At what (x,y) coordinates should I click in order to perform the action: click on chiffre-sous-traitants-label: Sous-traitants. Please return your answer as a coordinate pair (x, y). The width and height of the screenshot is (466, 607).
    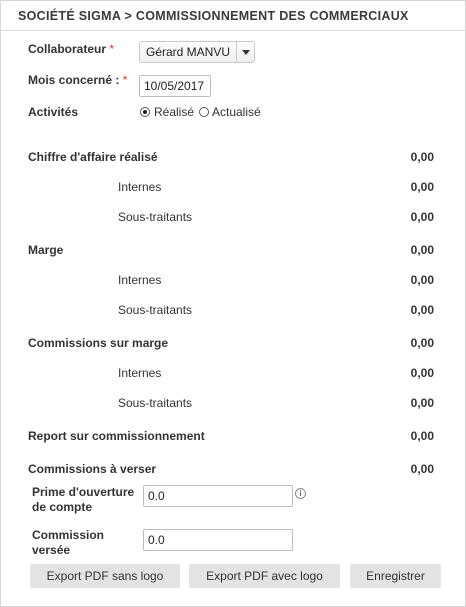
    Looking at the image, I should click on (155, 217).